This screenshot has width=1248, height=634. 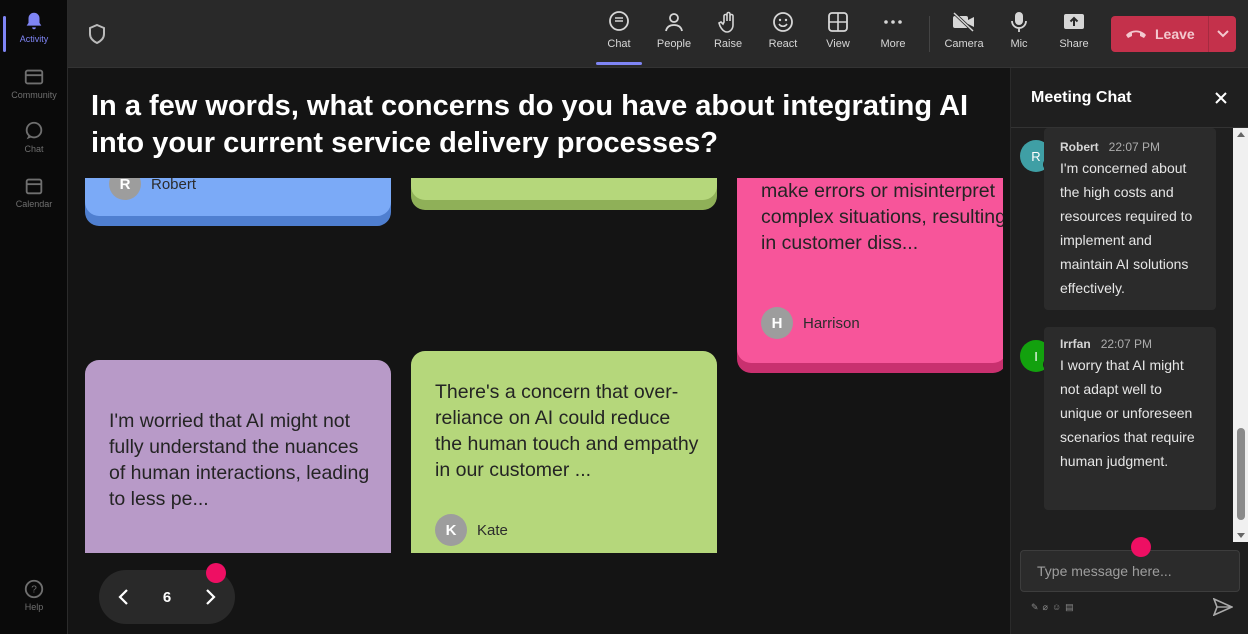 What do you see at coordinates (34, 192) in the screenshot?
I see `rail-item-calendar: Calendar` at bounding box center [34, 192].